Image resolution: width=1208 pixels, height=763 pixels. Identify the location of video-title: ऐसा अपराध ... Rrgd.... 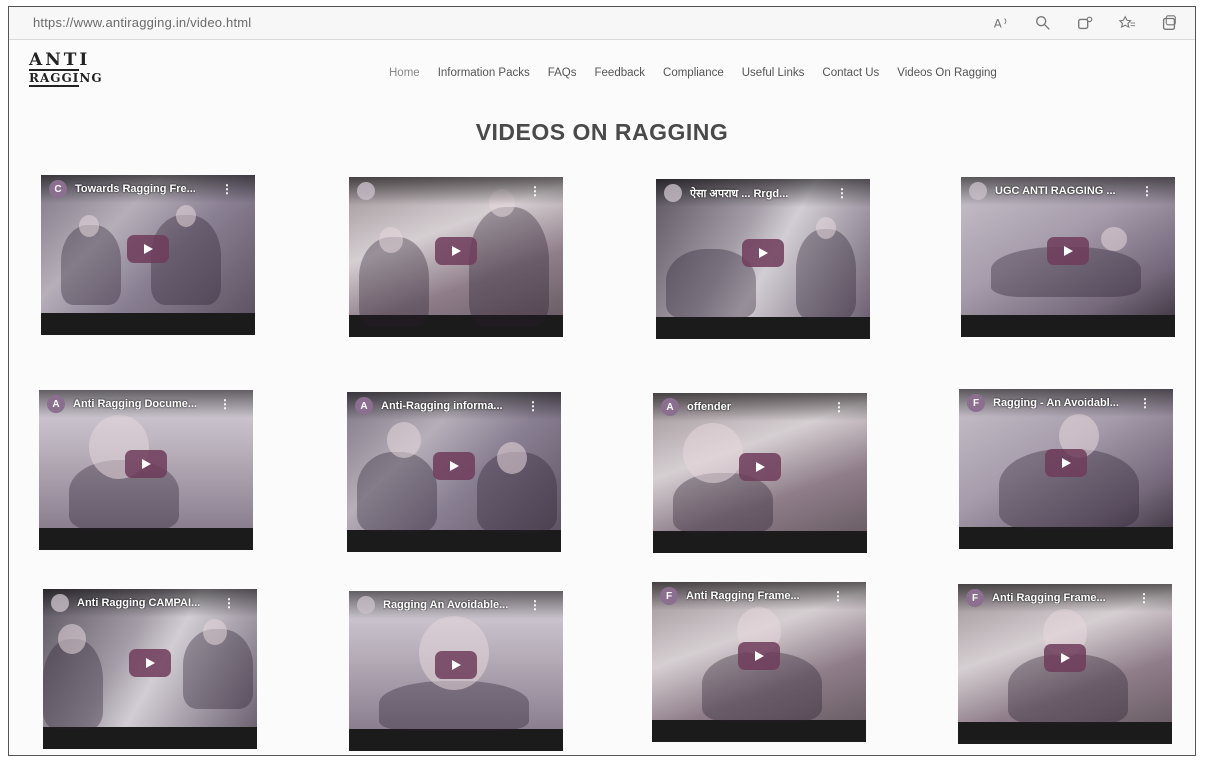
(739, 193).